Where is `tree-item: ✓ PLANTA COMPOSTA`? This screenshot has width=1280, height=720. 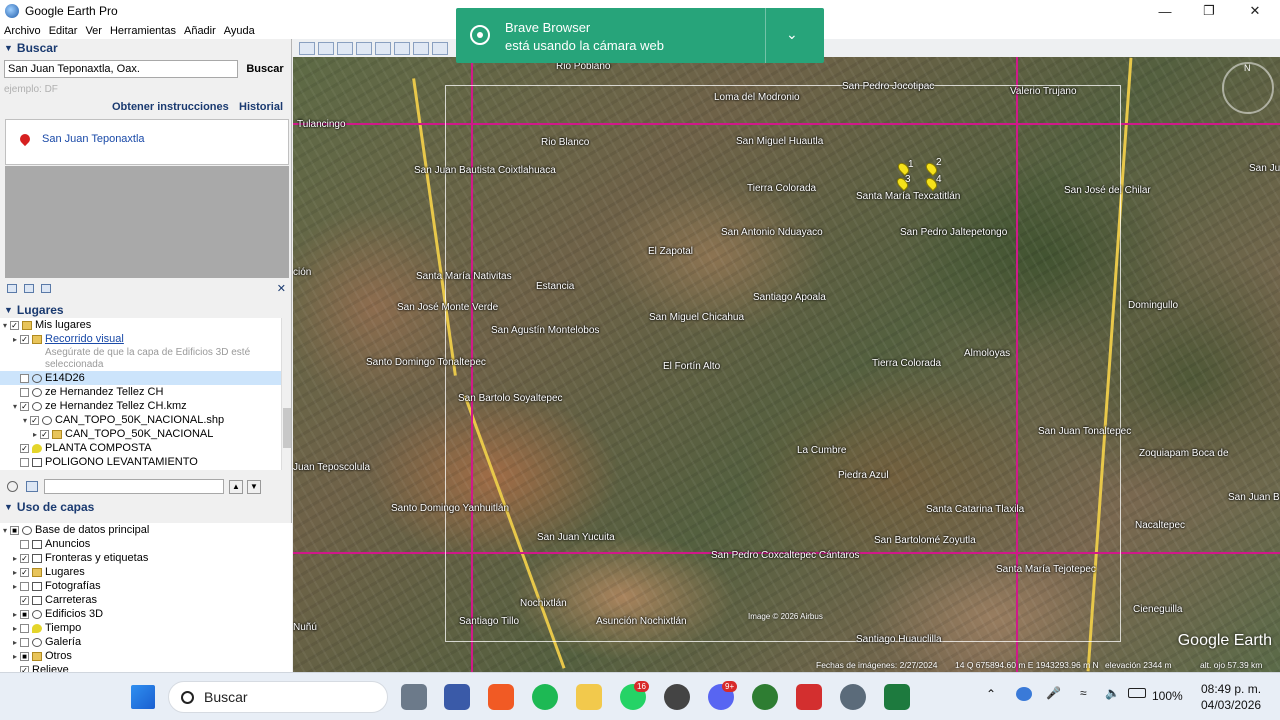 tree-item: ✓ PLANTA COMPOSTA is located at coordinates (140, 448).